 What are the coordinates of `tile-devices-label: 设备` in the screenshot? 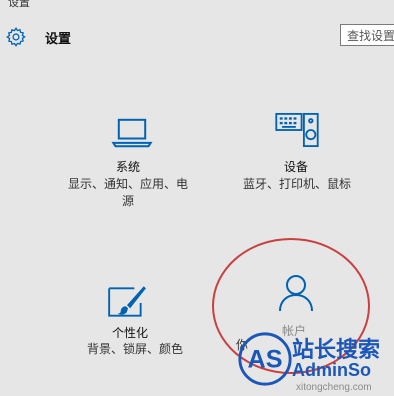 It's located at (296, 167).